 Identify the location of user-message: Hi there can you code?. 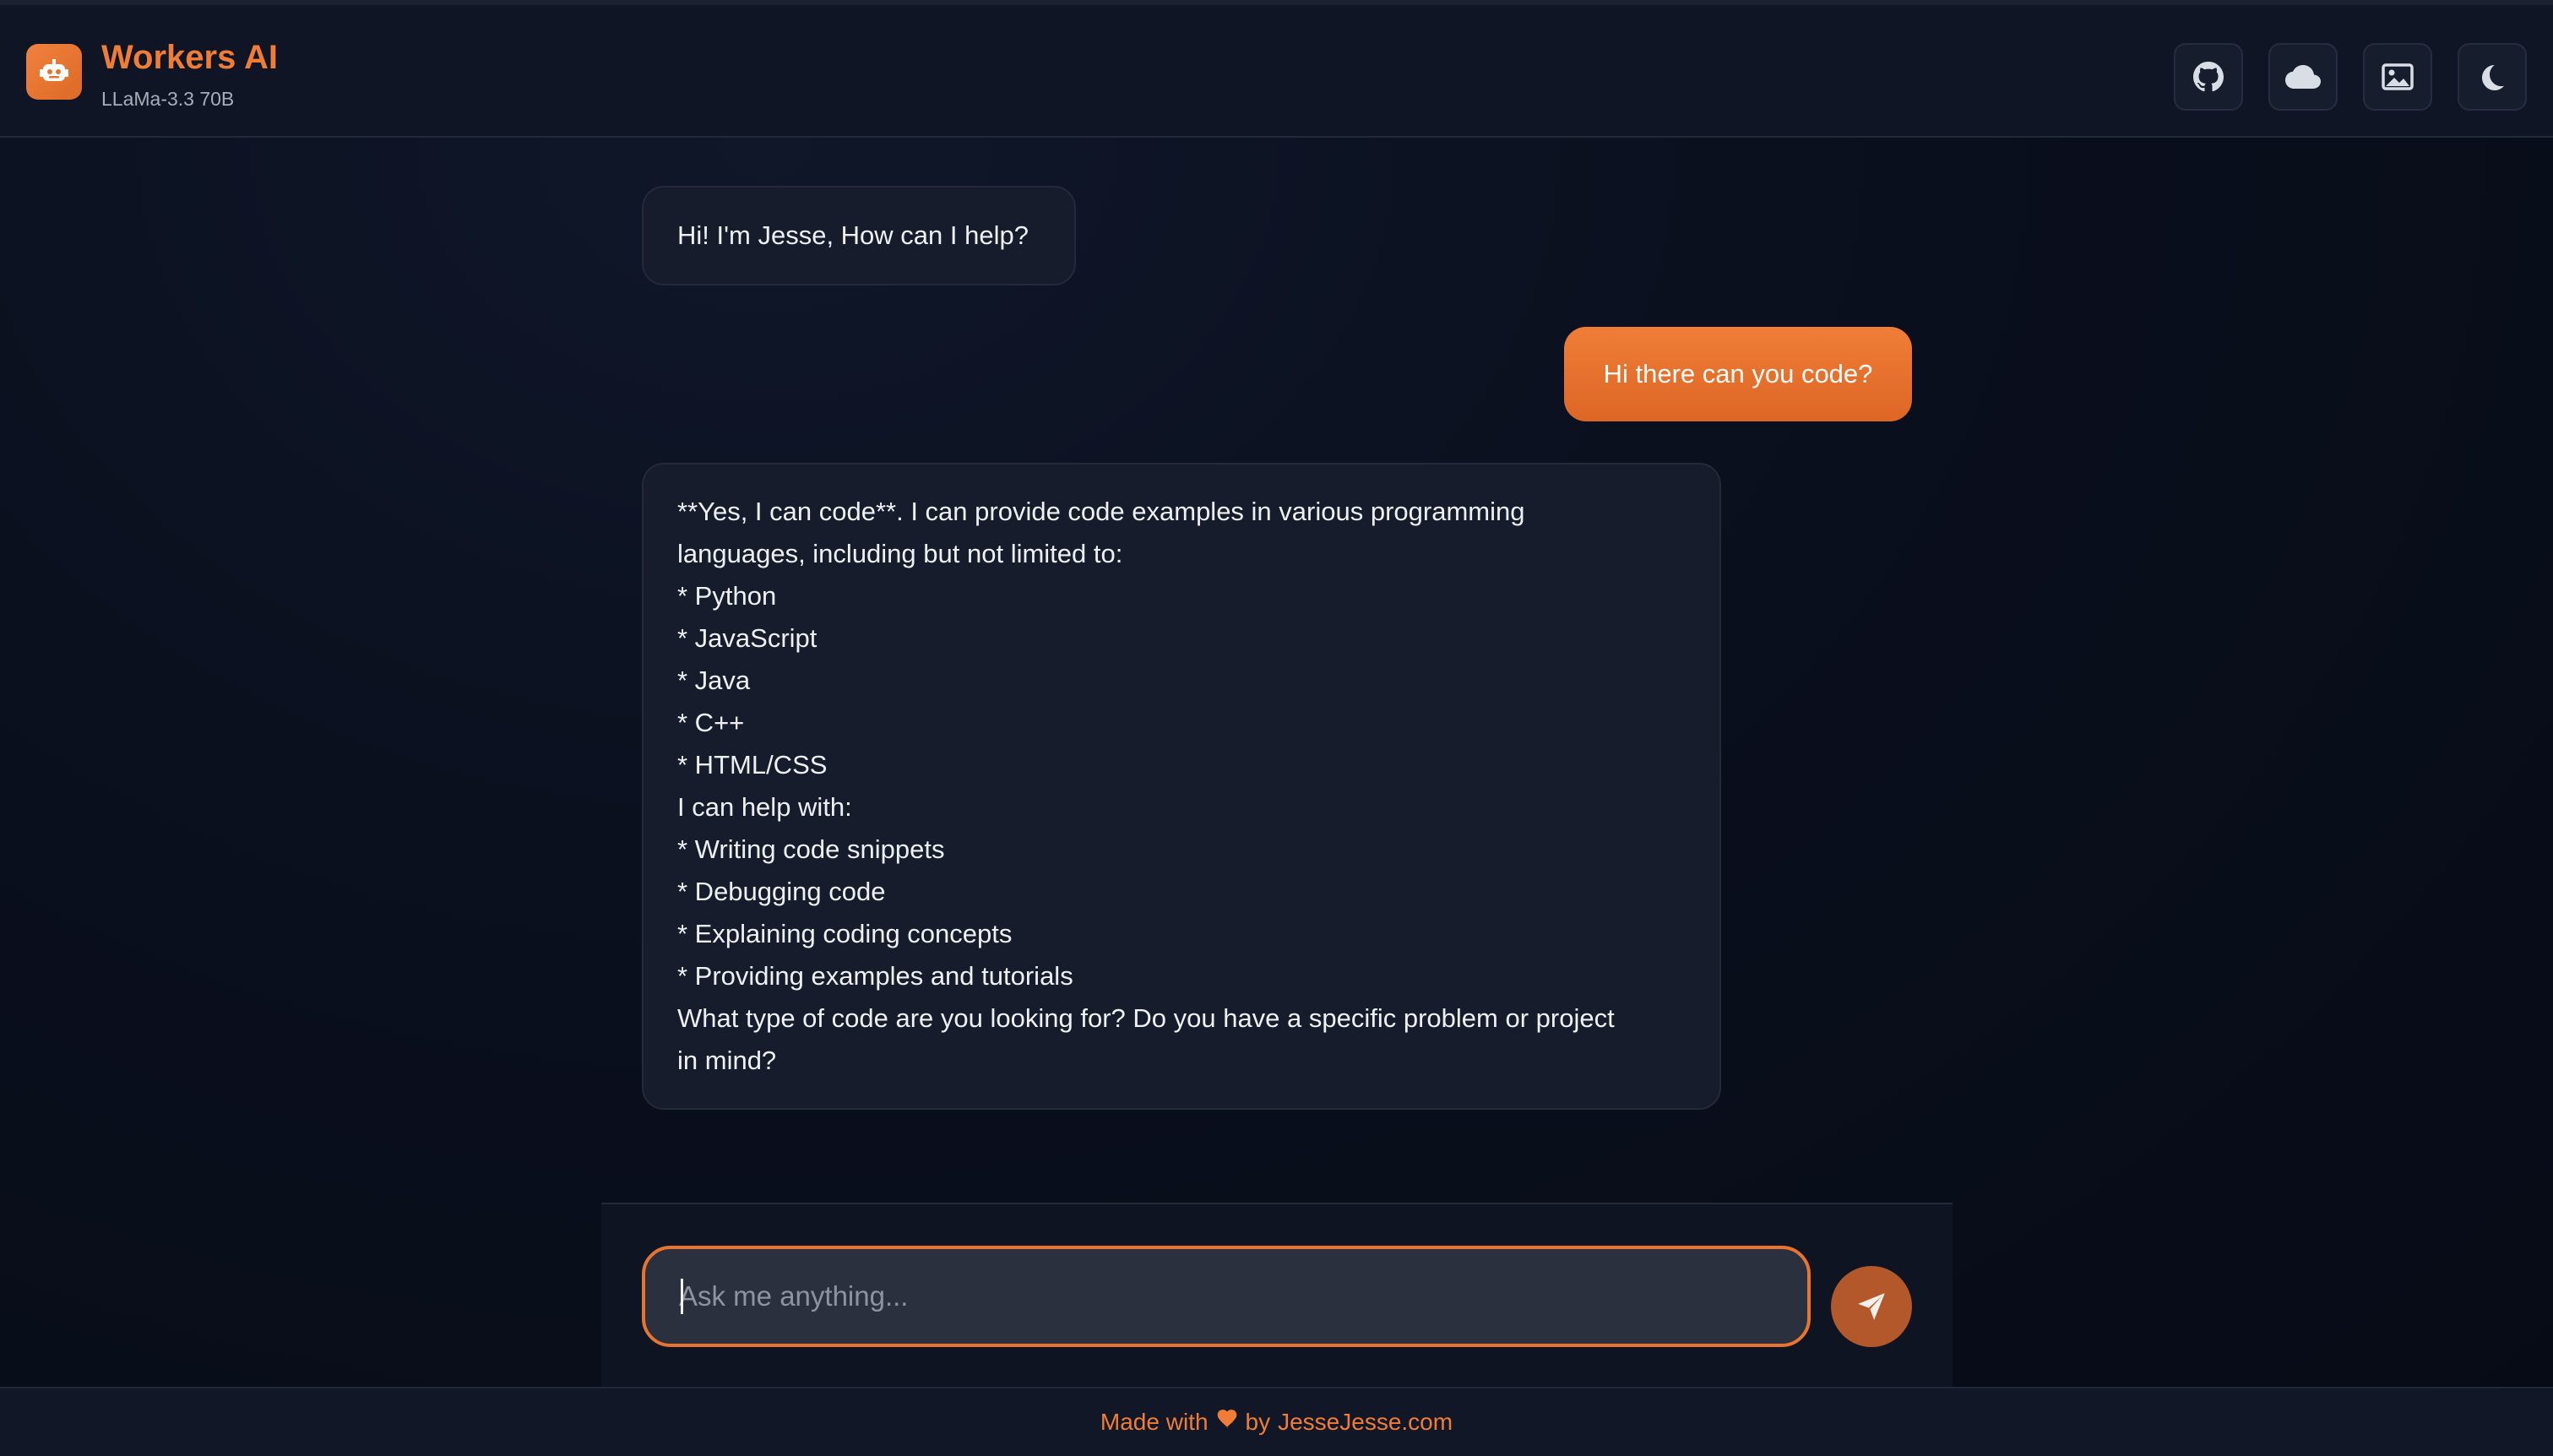
(1738, 374).